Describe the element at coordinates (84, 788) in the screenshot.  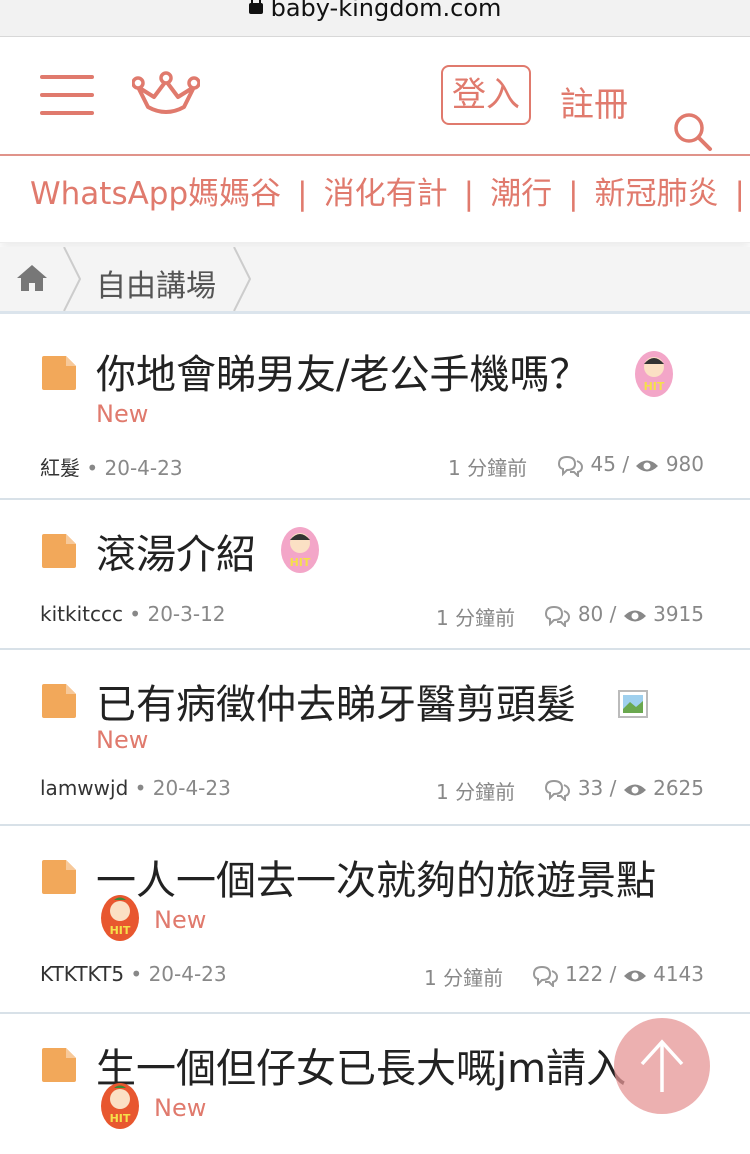
I see `thread-author: lamwwjd` at that location.